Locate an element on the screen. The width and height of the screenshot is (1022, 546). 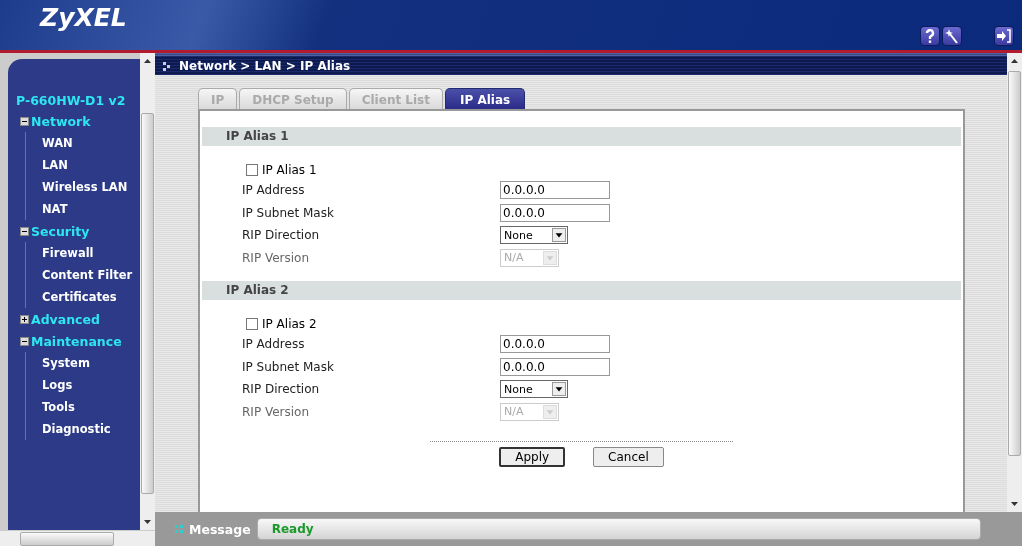
menu-category: Advanced is located at coordinates (65, 319).